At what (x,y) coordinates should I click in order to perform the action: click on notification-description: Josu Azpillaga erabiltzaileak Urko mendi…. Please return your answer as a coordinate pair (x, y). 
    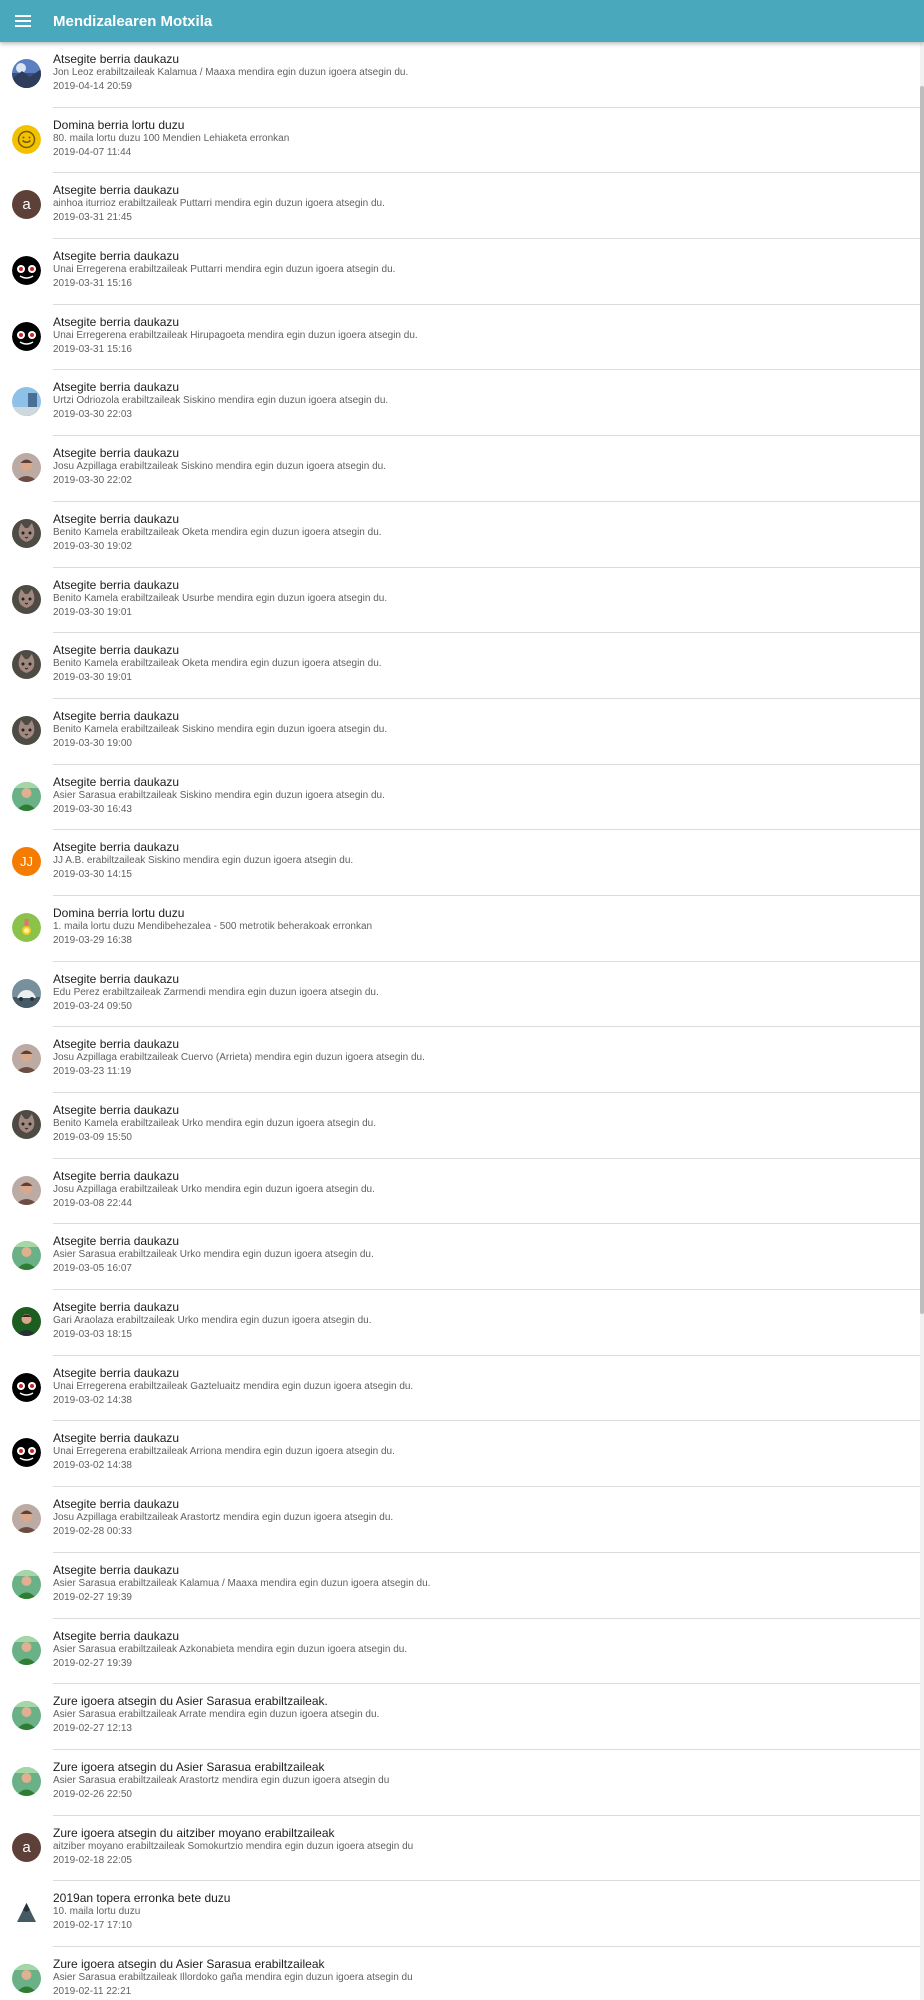
    Looking at the image, I should click on (214, 1189).